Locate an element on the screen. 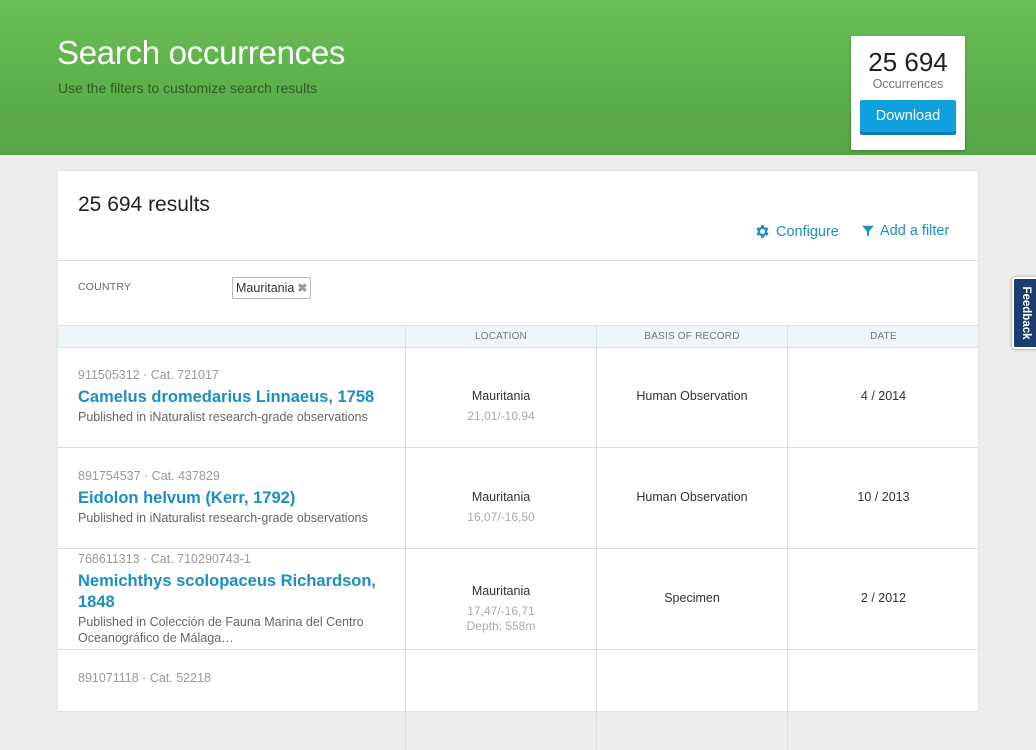  add-filter-label: Add a filter is located at coordinates (915, 231).